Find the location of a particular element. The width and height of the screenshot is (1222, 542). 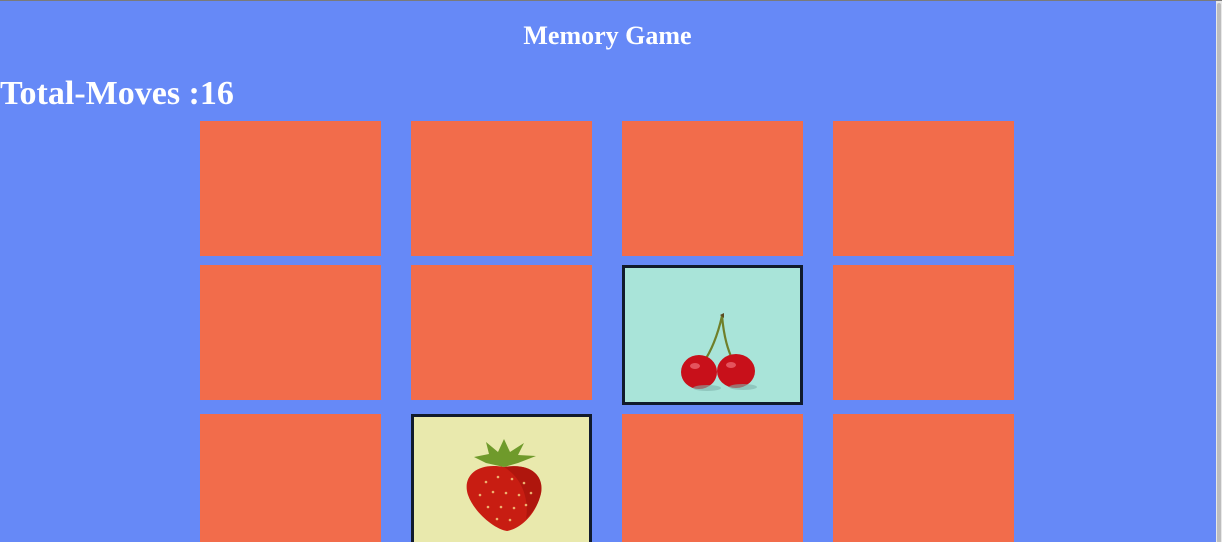

scrollbar-thumb is located at coordinates (1219, 272).